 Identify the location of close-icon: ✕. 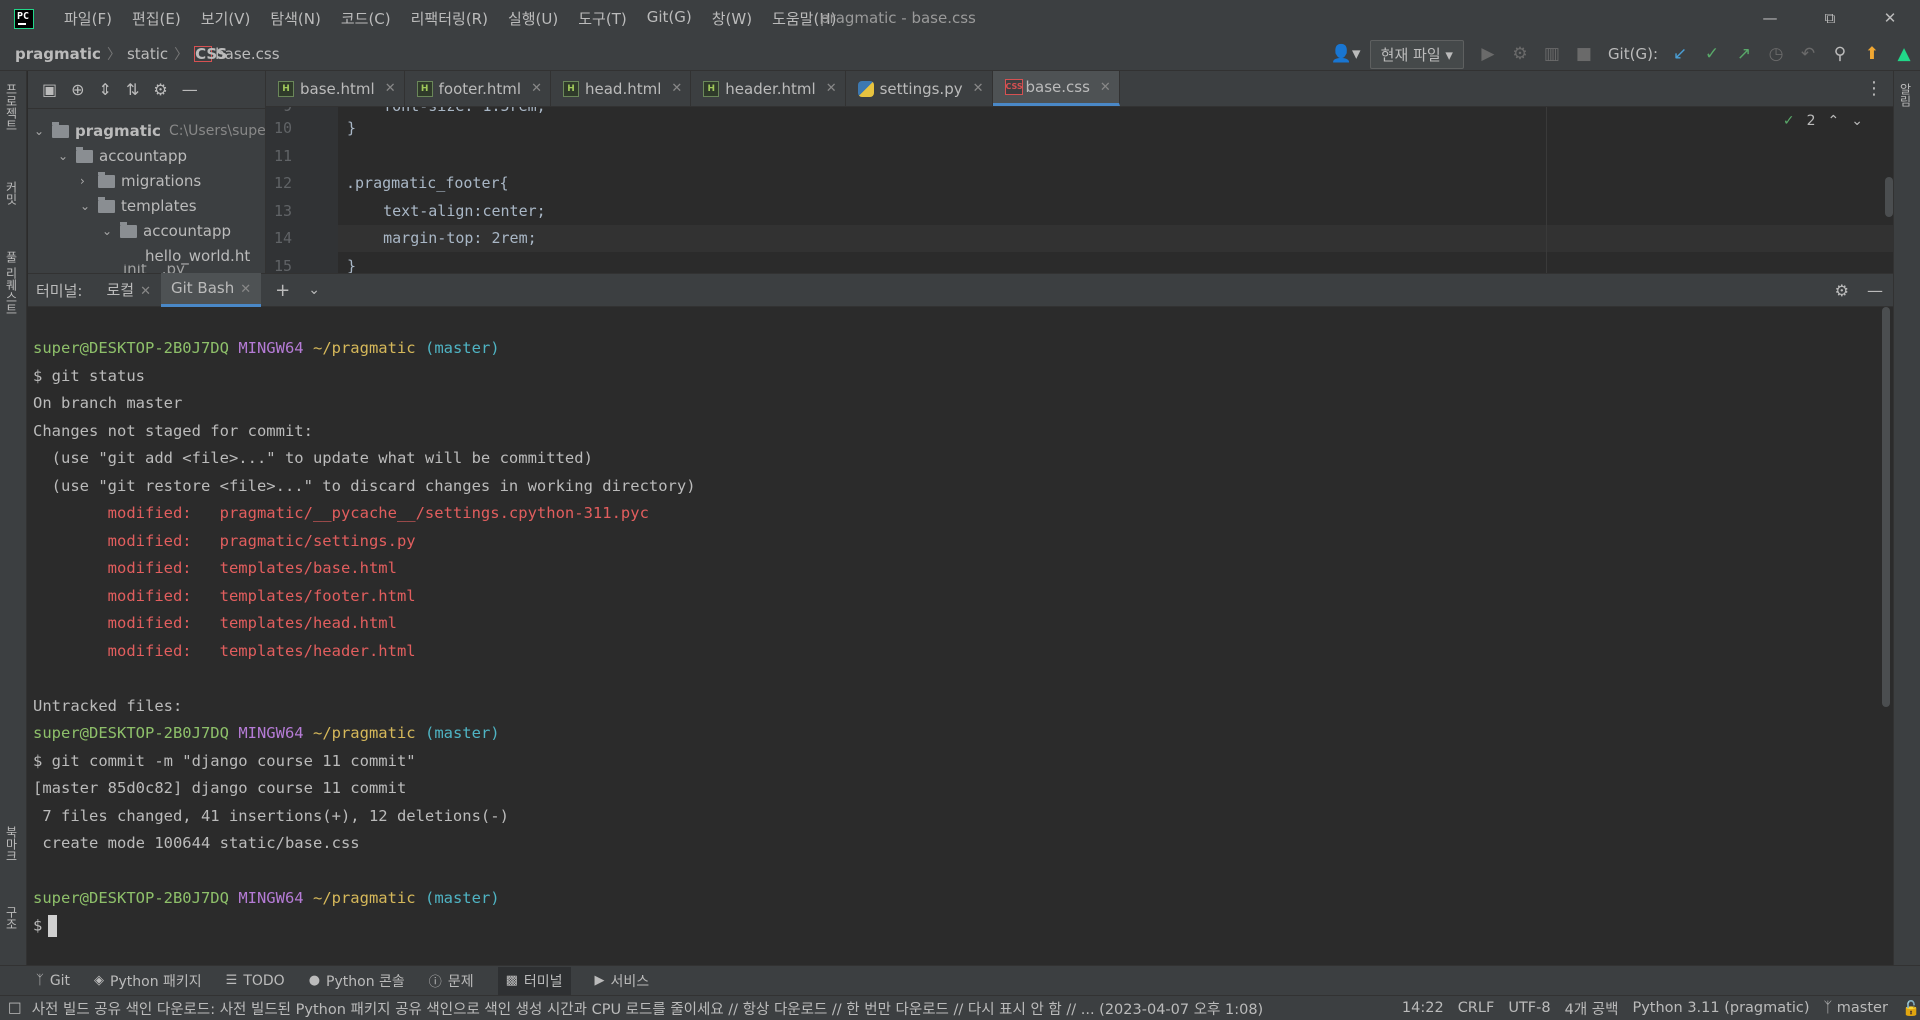
(1890, 18).